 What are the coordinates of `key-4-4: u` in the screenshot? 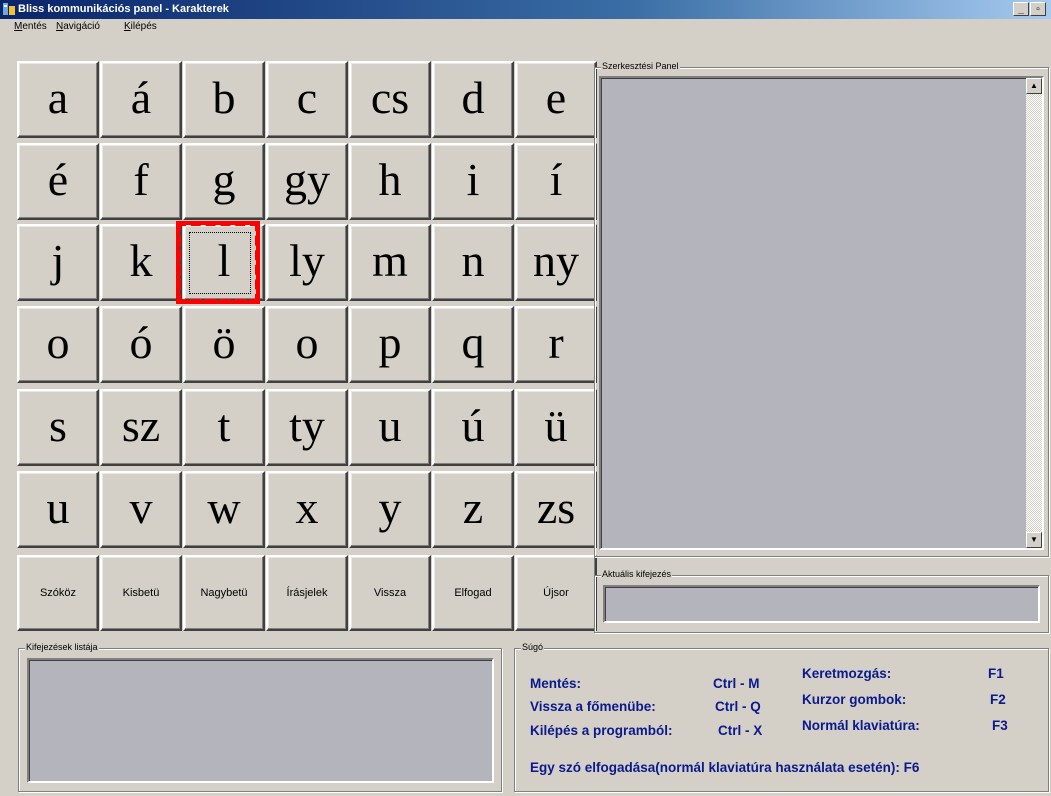 It's located at (390, 427).